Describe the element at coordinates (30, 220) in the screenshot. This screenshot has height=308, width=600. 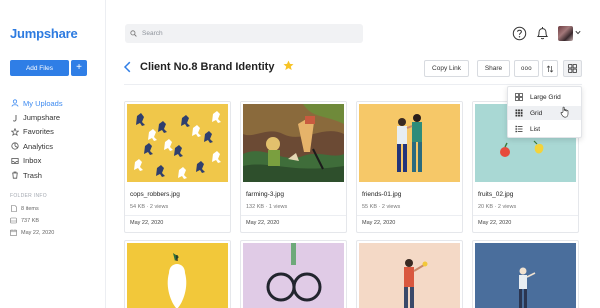
I see `folder-info-size-text: 737 KB` at that location.